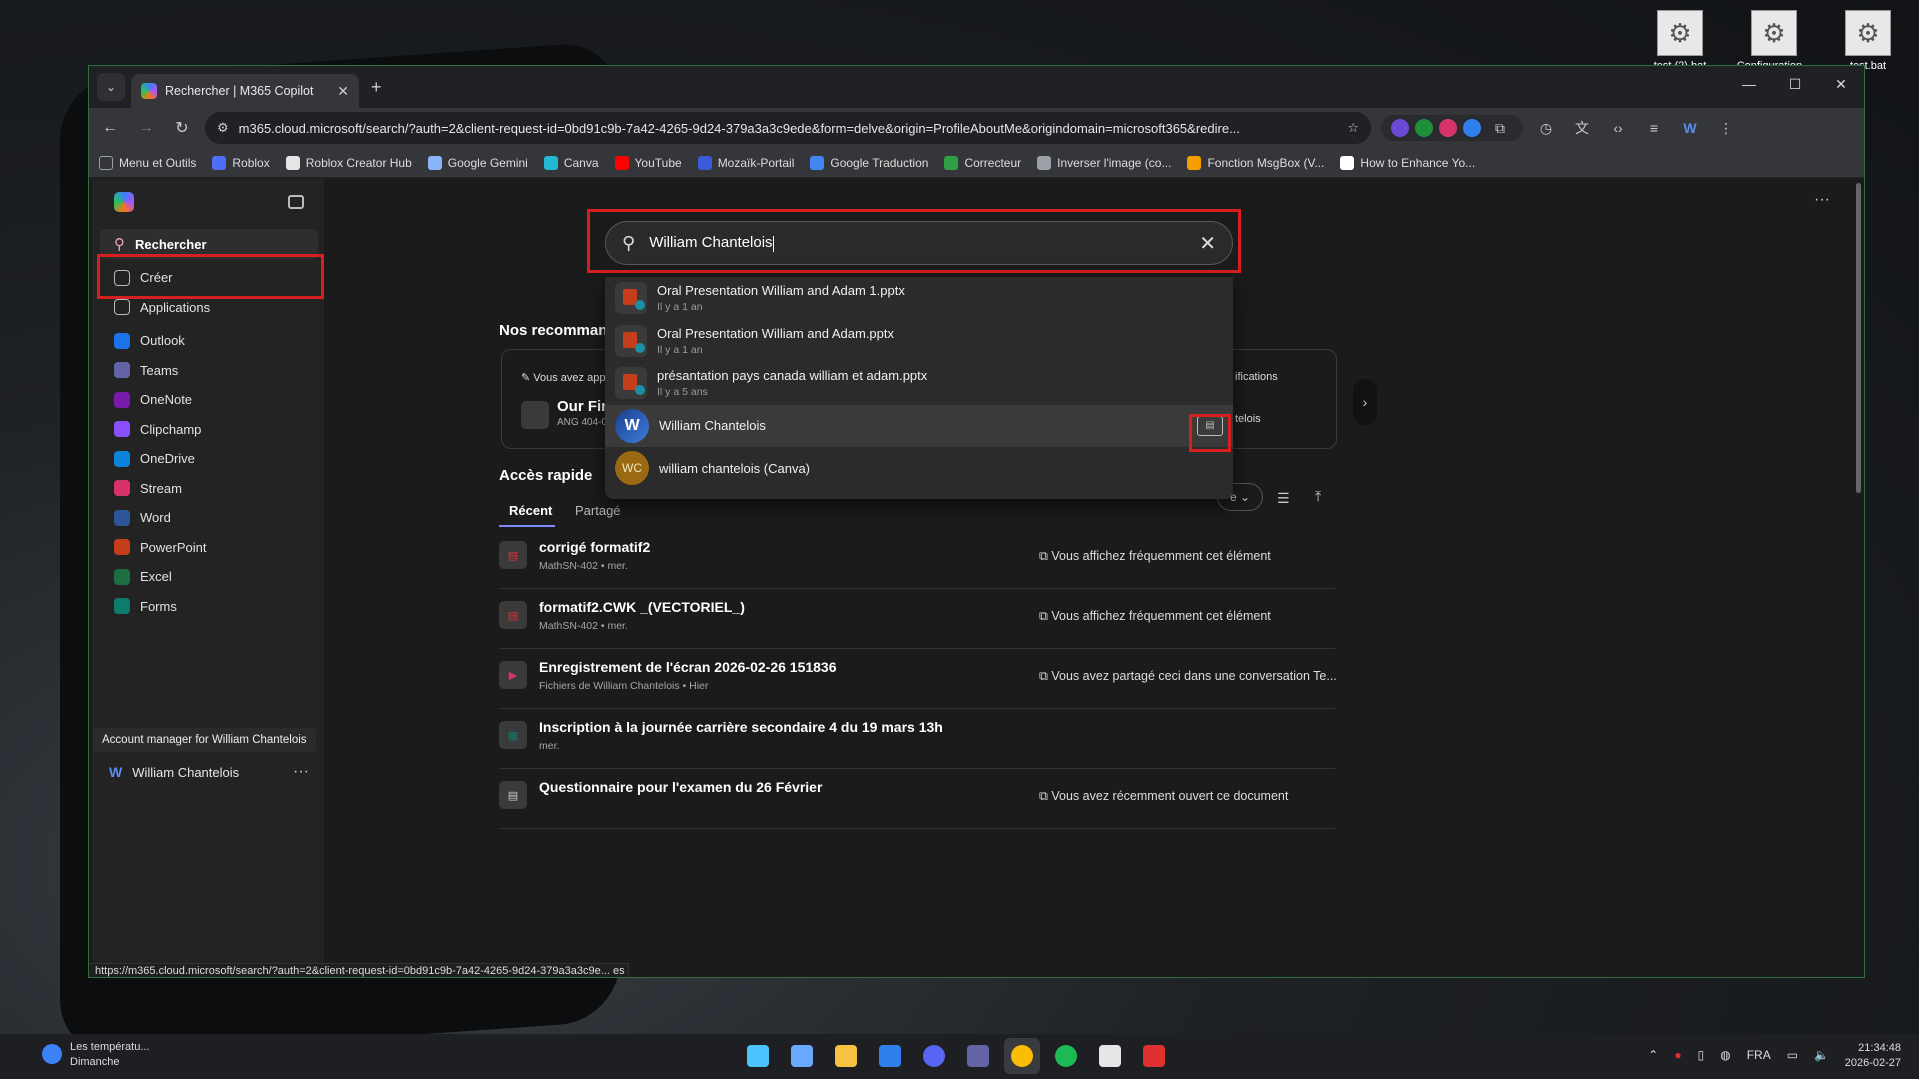  I want to click on bookmark-item: Correcteur, so click(982, 162).